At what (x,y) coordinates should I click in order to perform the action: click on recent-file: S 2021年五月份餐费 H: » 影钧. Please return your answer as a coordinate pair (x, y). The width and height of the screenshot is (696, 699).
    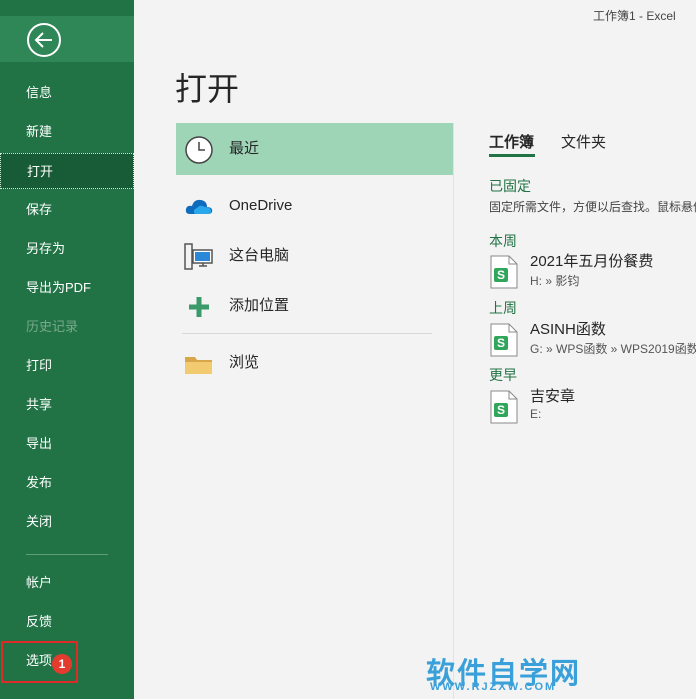
    Looking at the image, I should click on (591, 273).